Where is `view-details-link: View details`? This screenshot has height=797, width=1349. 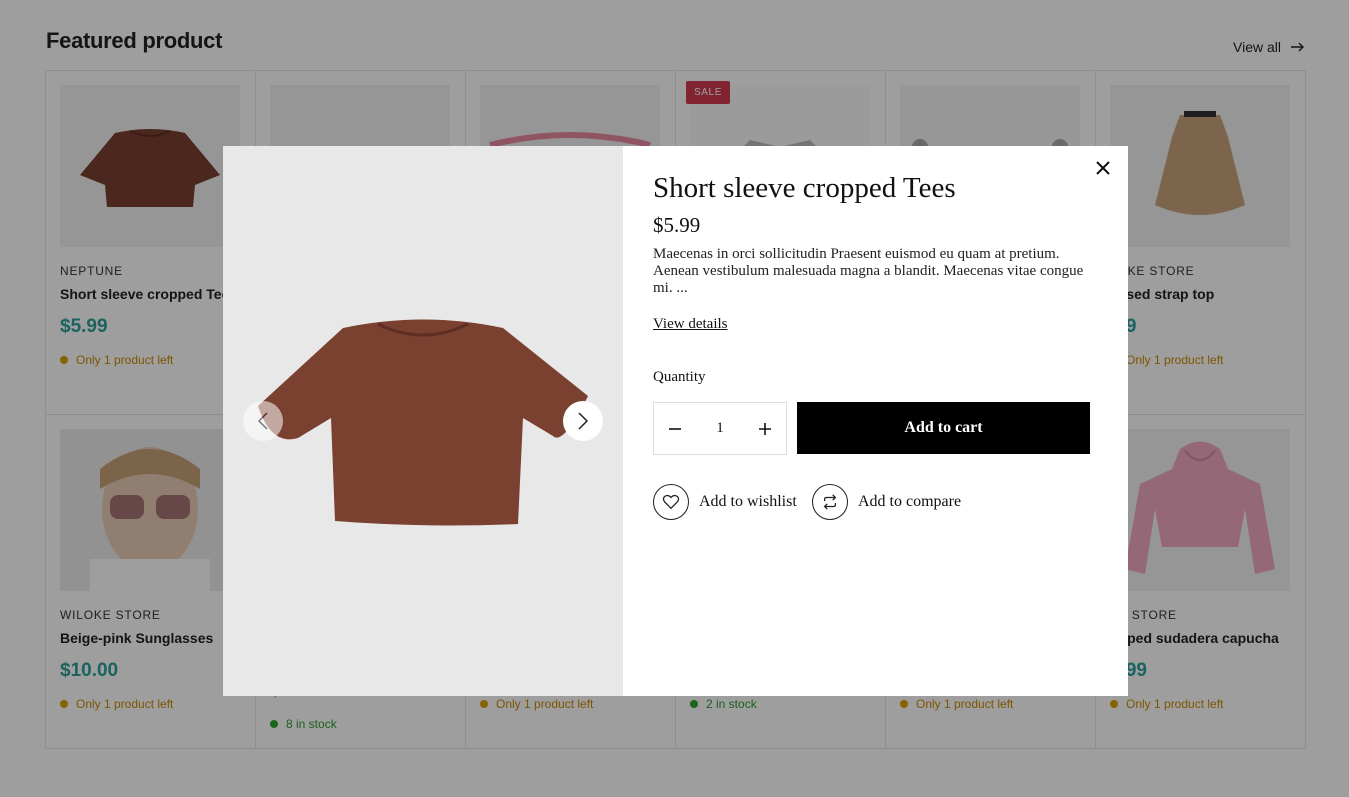
view-details-link: View details is located at coordinates (690, 324).